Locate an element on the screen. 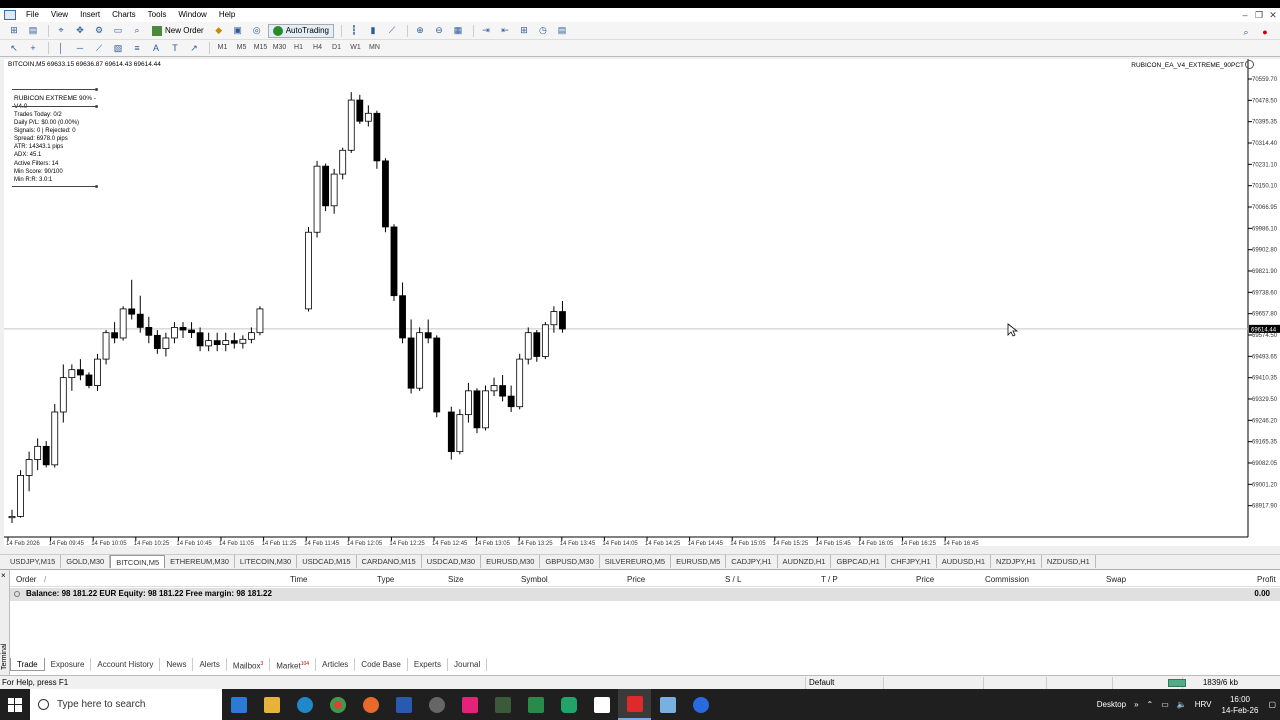 Image resolution: width=1280 pixels, height=720 pixels. recorder-icon is located at coordinates (634, 704).